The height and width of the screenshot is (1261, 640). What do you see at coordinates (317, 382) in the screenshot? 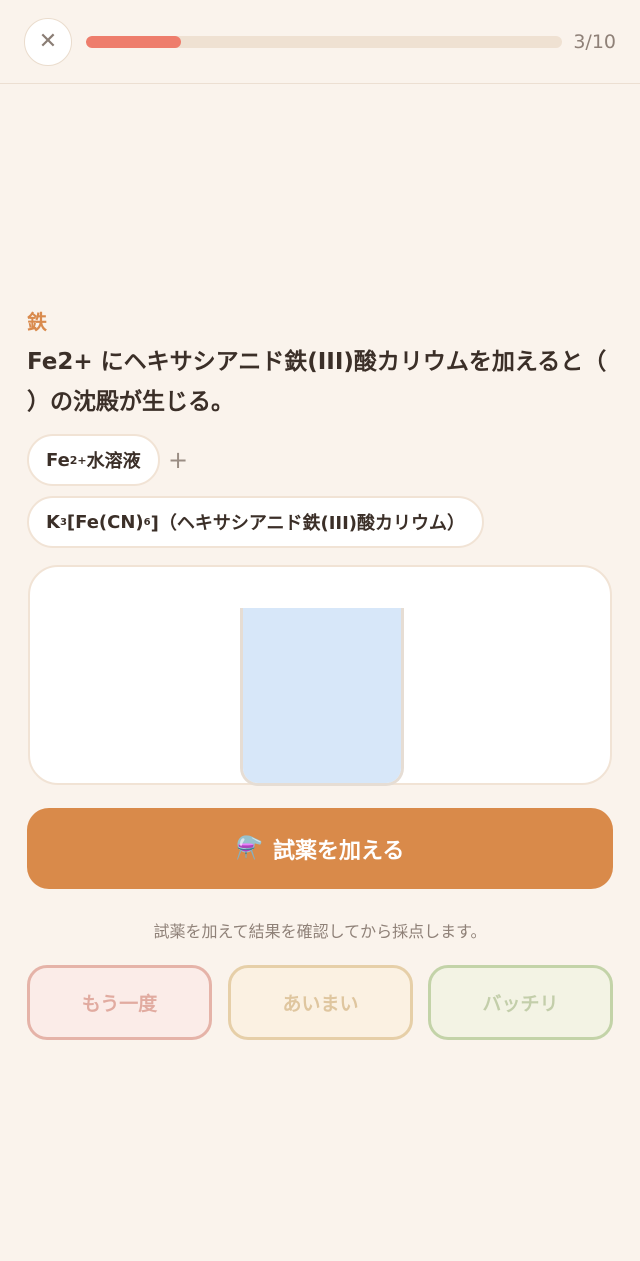
I see `question-text: Fe2+ にヘキサシアニド鉄(III)酸カリウムを加えると（ ）の沈殿が生じる。` at bounding box center [317, 382].